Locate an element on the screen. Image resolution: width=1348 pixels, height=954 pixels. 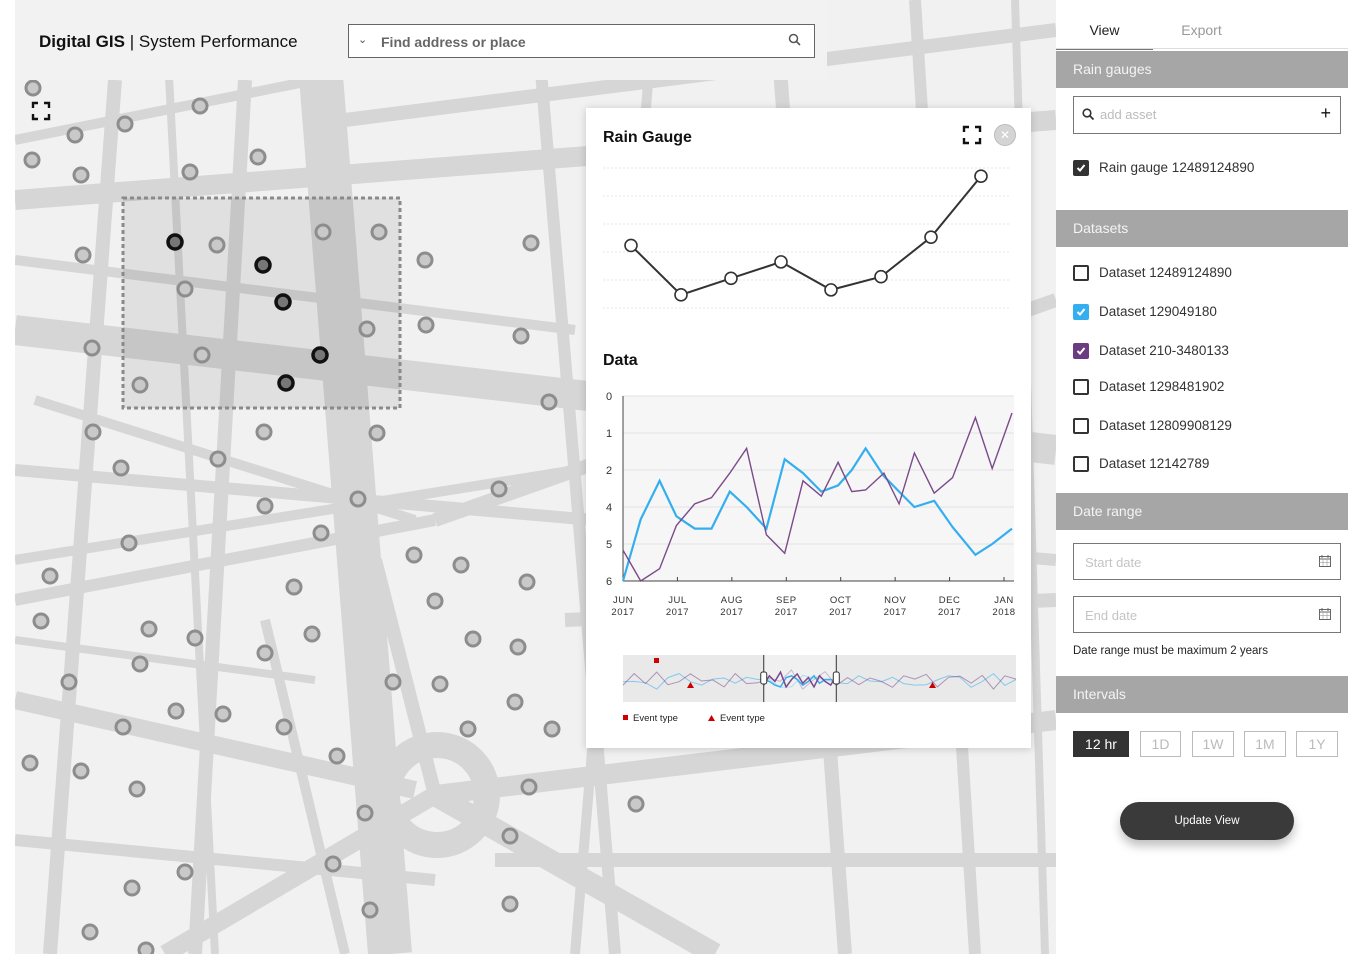
search-icon is located at coordinates (795, 40).